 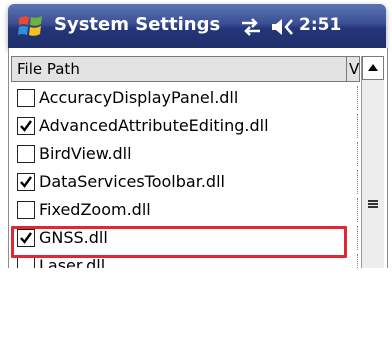 I want to click on column-header-v: V, so click(x=353, y=69).